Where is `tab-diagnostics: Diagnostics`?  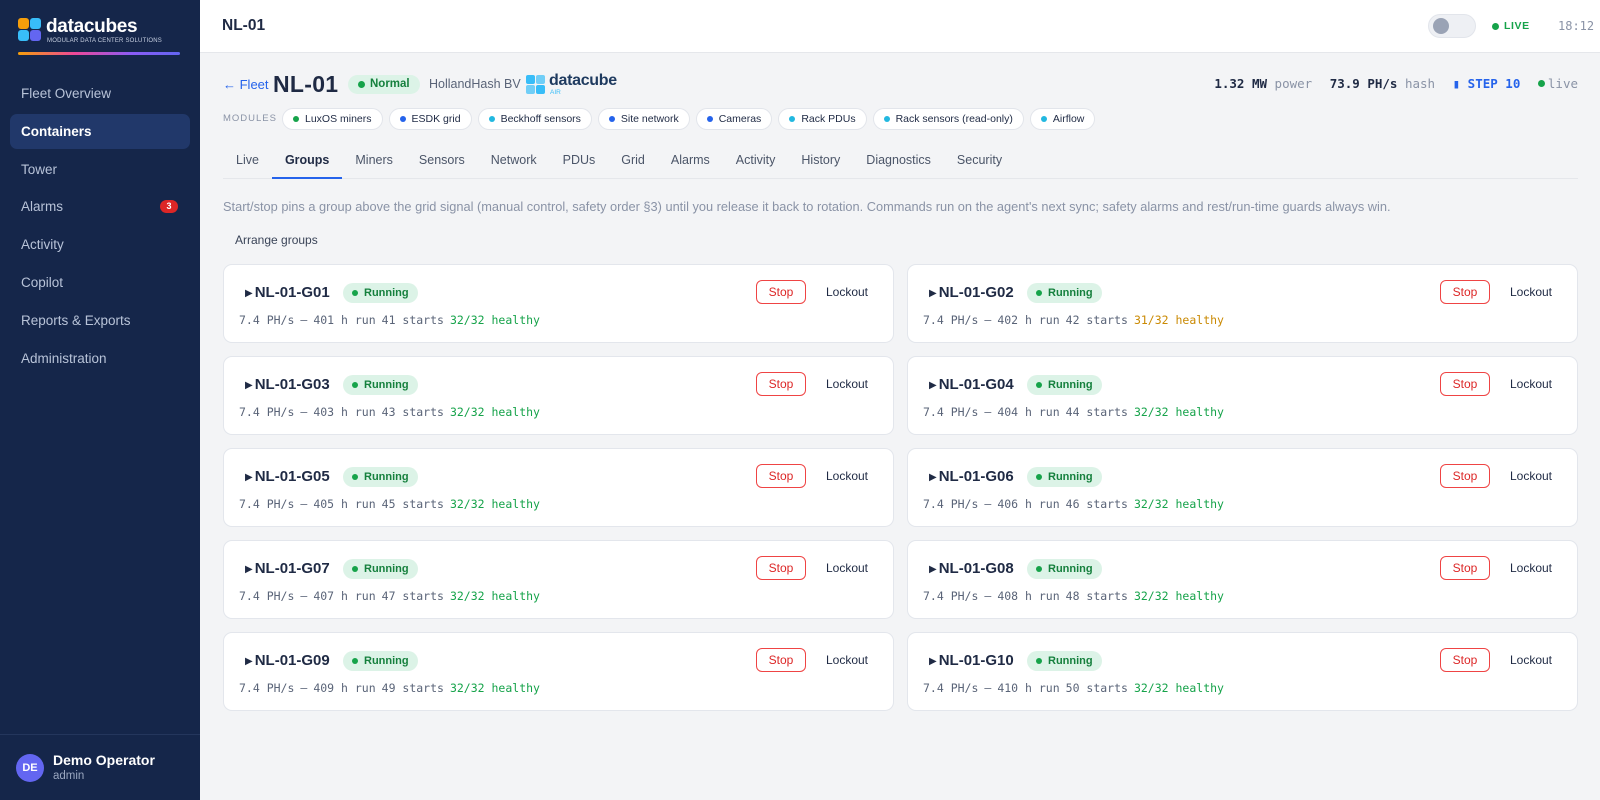 tab-diagnostics: Diagnostics is located at coordinates (898, 161).